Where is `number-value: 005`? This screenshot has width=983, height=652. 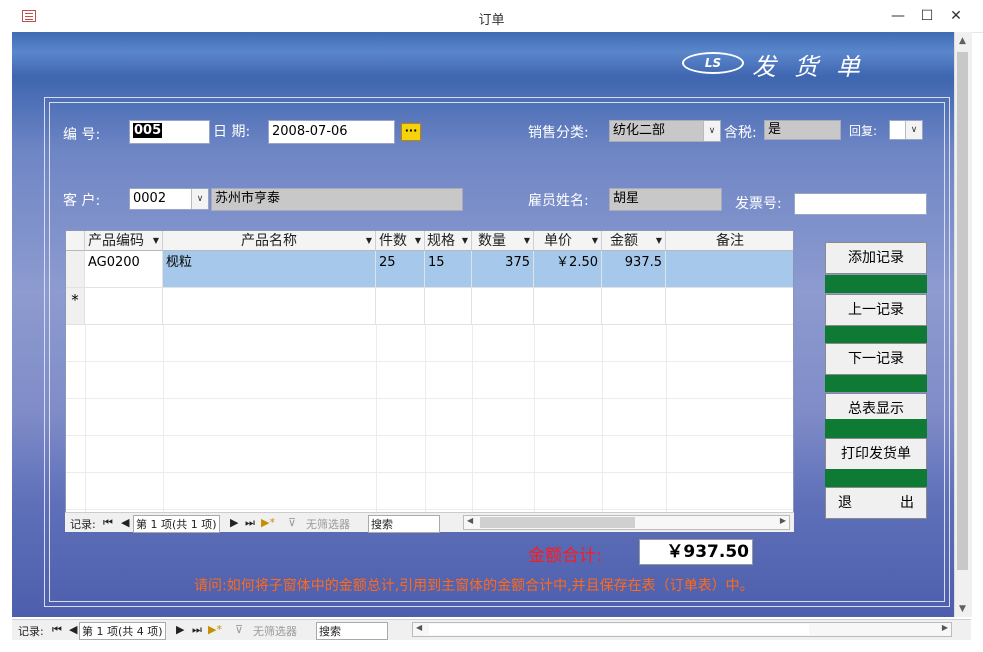
number-value: 005 is located at coordinates (148, 130).